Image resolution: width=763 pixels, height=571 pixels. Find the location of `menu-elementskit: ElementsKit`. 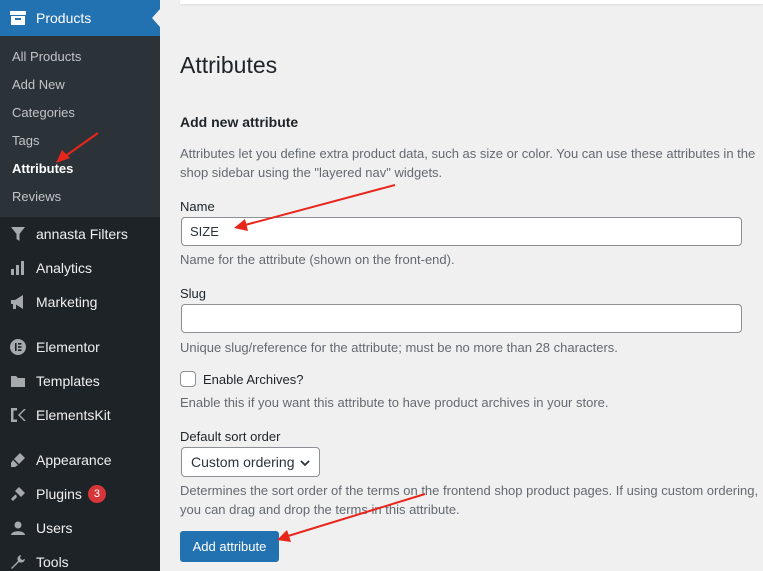

menu-elementskit: ElementsKit is located at coordinates (80, 415).